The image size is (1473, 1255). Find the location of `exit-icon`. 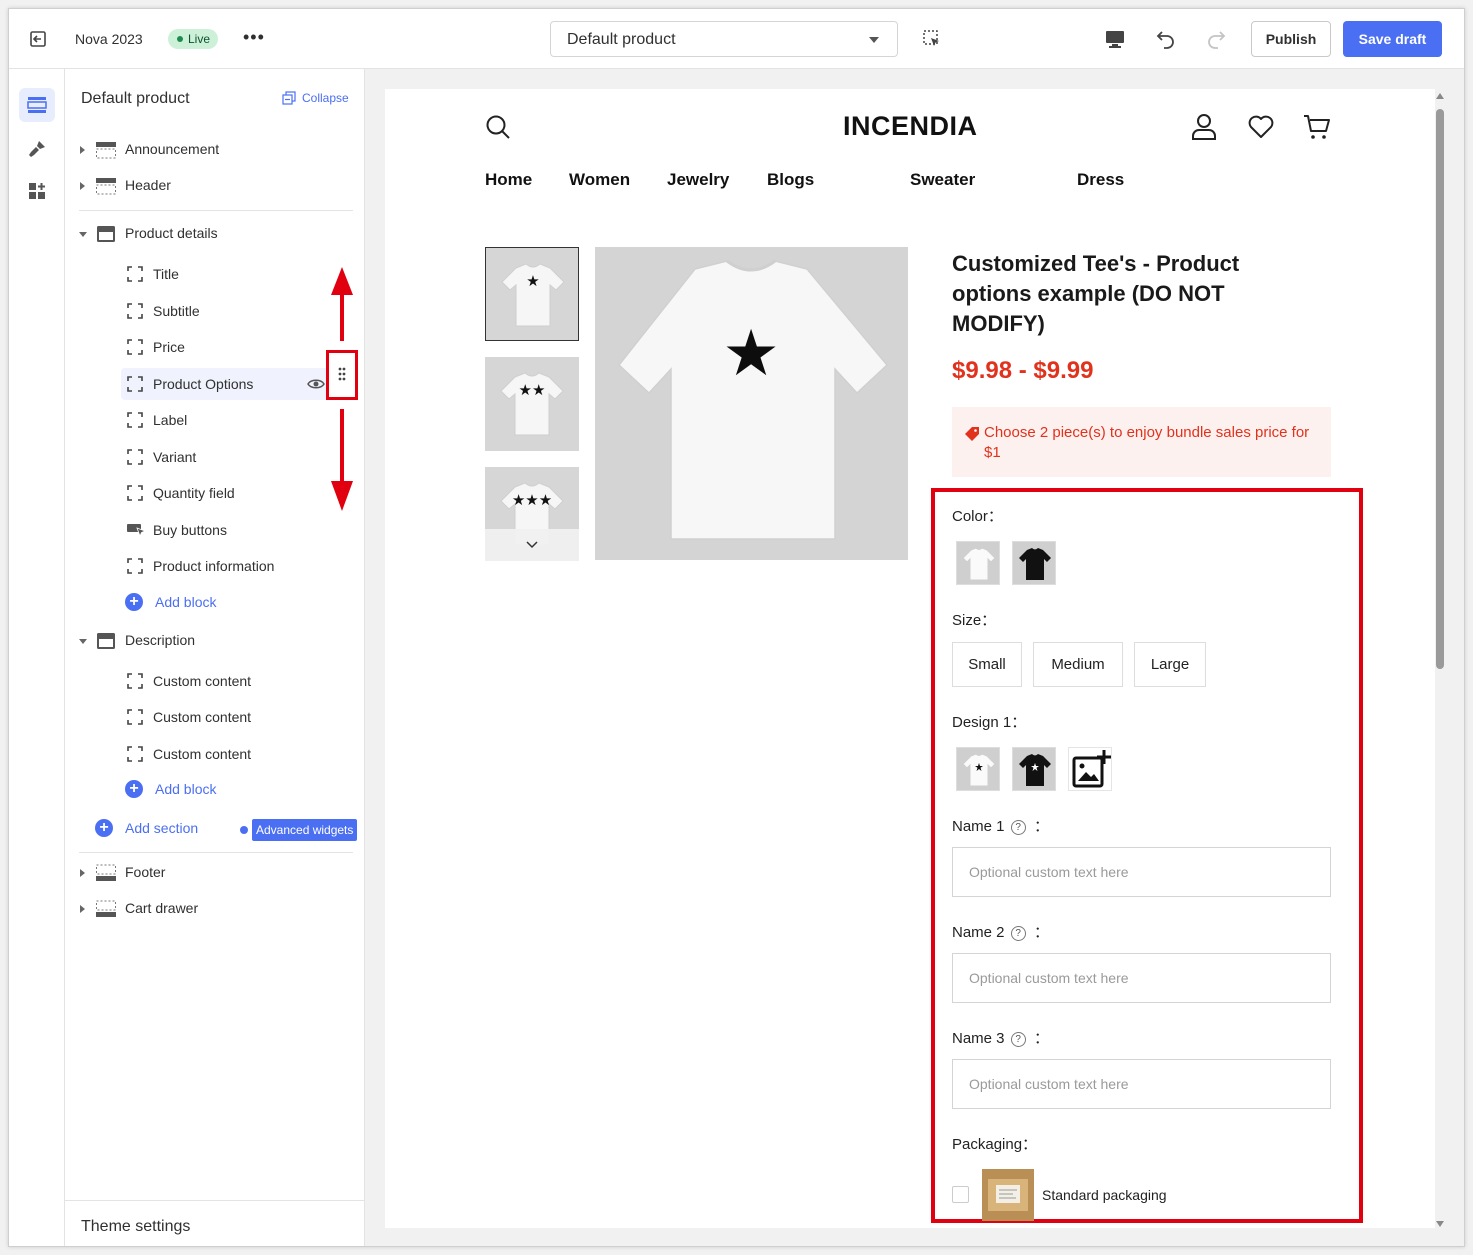

exit-icon is located at coordinates (38, 39).